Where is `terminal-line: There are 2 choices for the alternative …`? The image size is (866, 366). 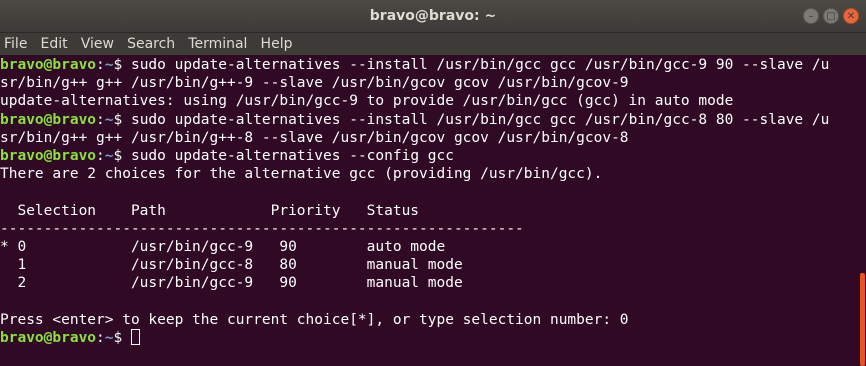 terminal-line: There are 2 choices for the alternative … is located at coordinates (429, 174).